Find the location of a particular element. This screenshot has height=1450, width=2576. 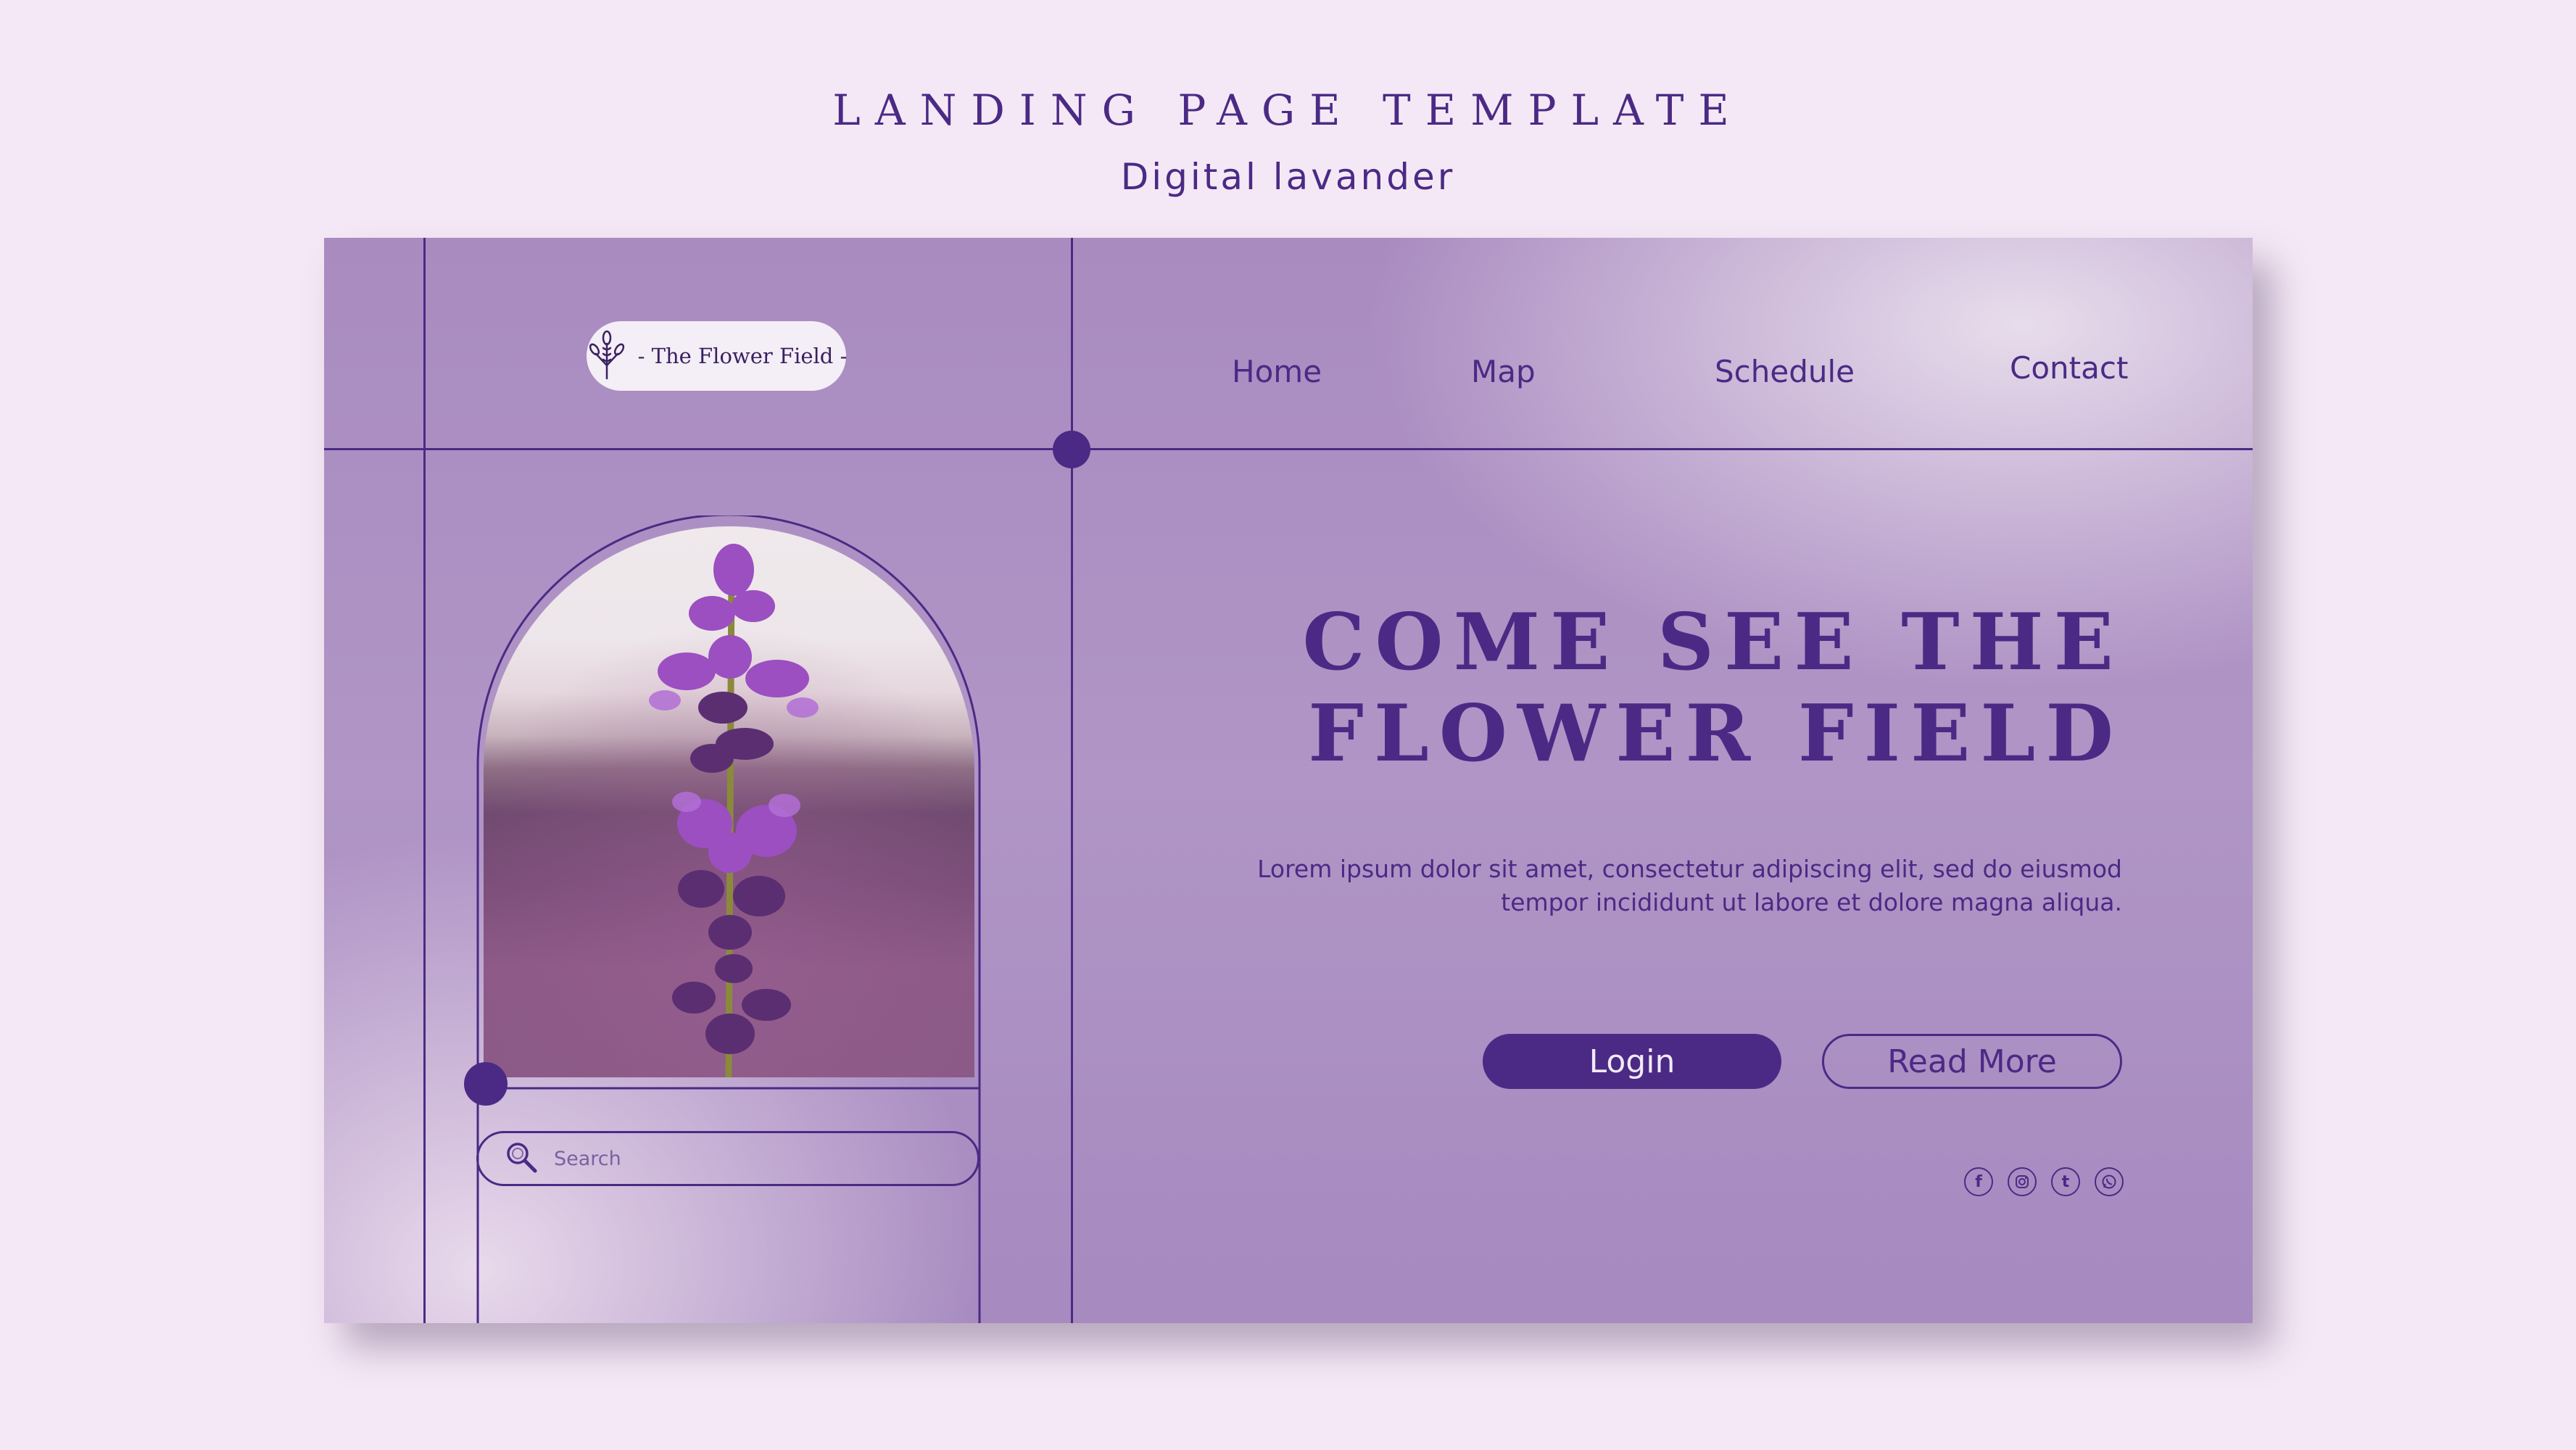

logo-text: - The Flower Field - is located at coordinates (742, 356).